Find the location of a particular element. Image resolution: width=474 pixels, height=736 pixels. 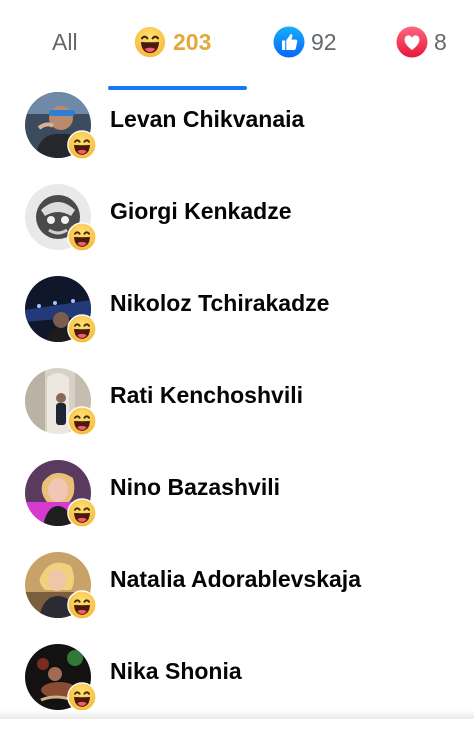

person-name: Natalia Adorablevskaja is located at coordinates (235, 579).